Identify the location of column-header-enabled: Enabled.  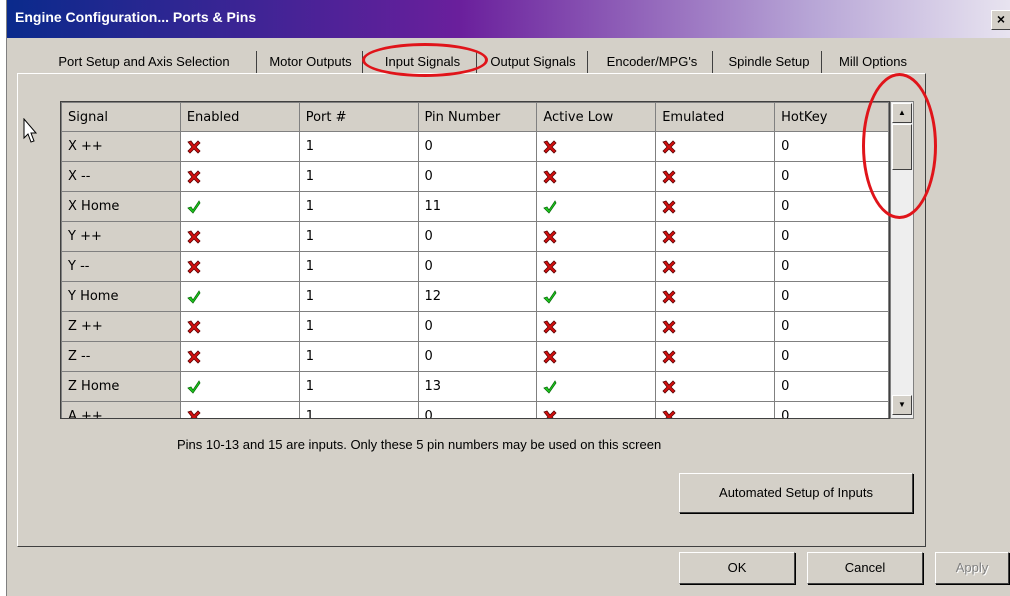
(239, 117).